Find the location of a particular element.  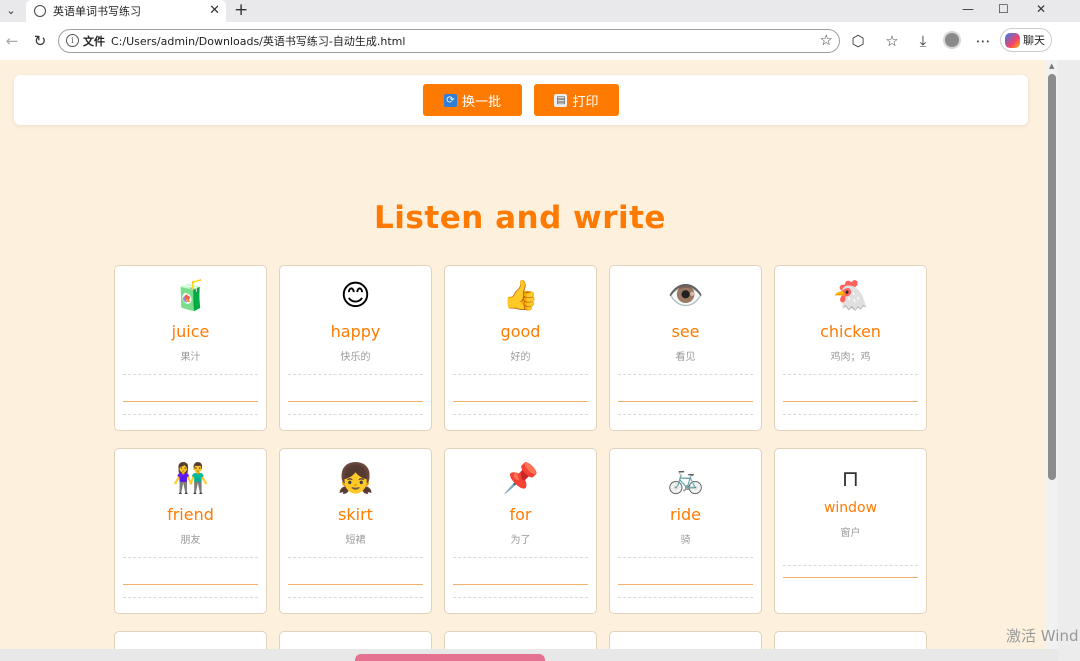

downloads-icon: ⤓ is located at coordinates (923, 41).